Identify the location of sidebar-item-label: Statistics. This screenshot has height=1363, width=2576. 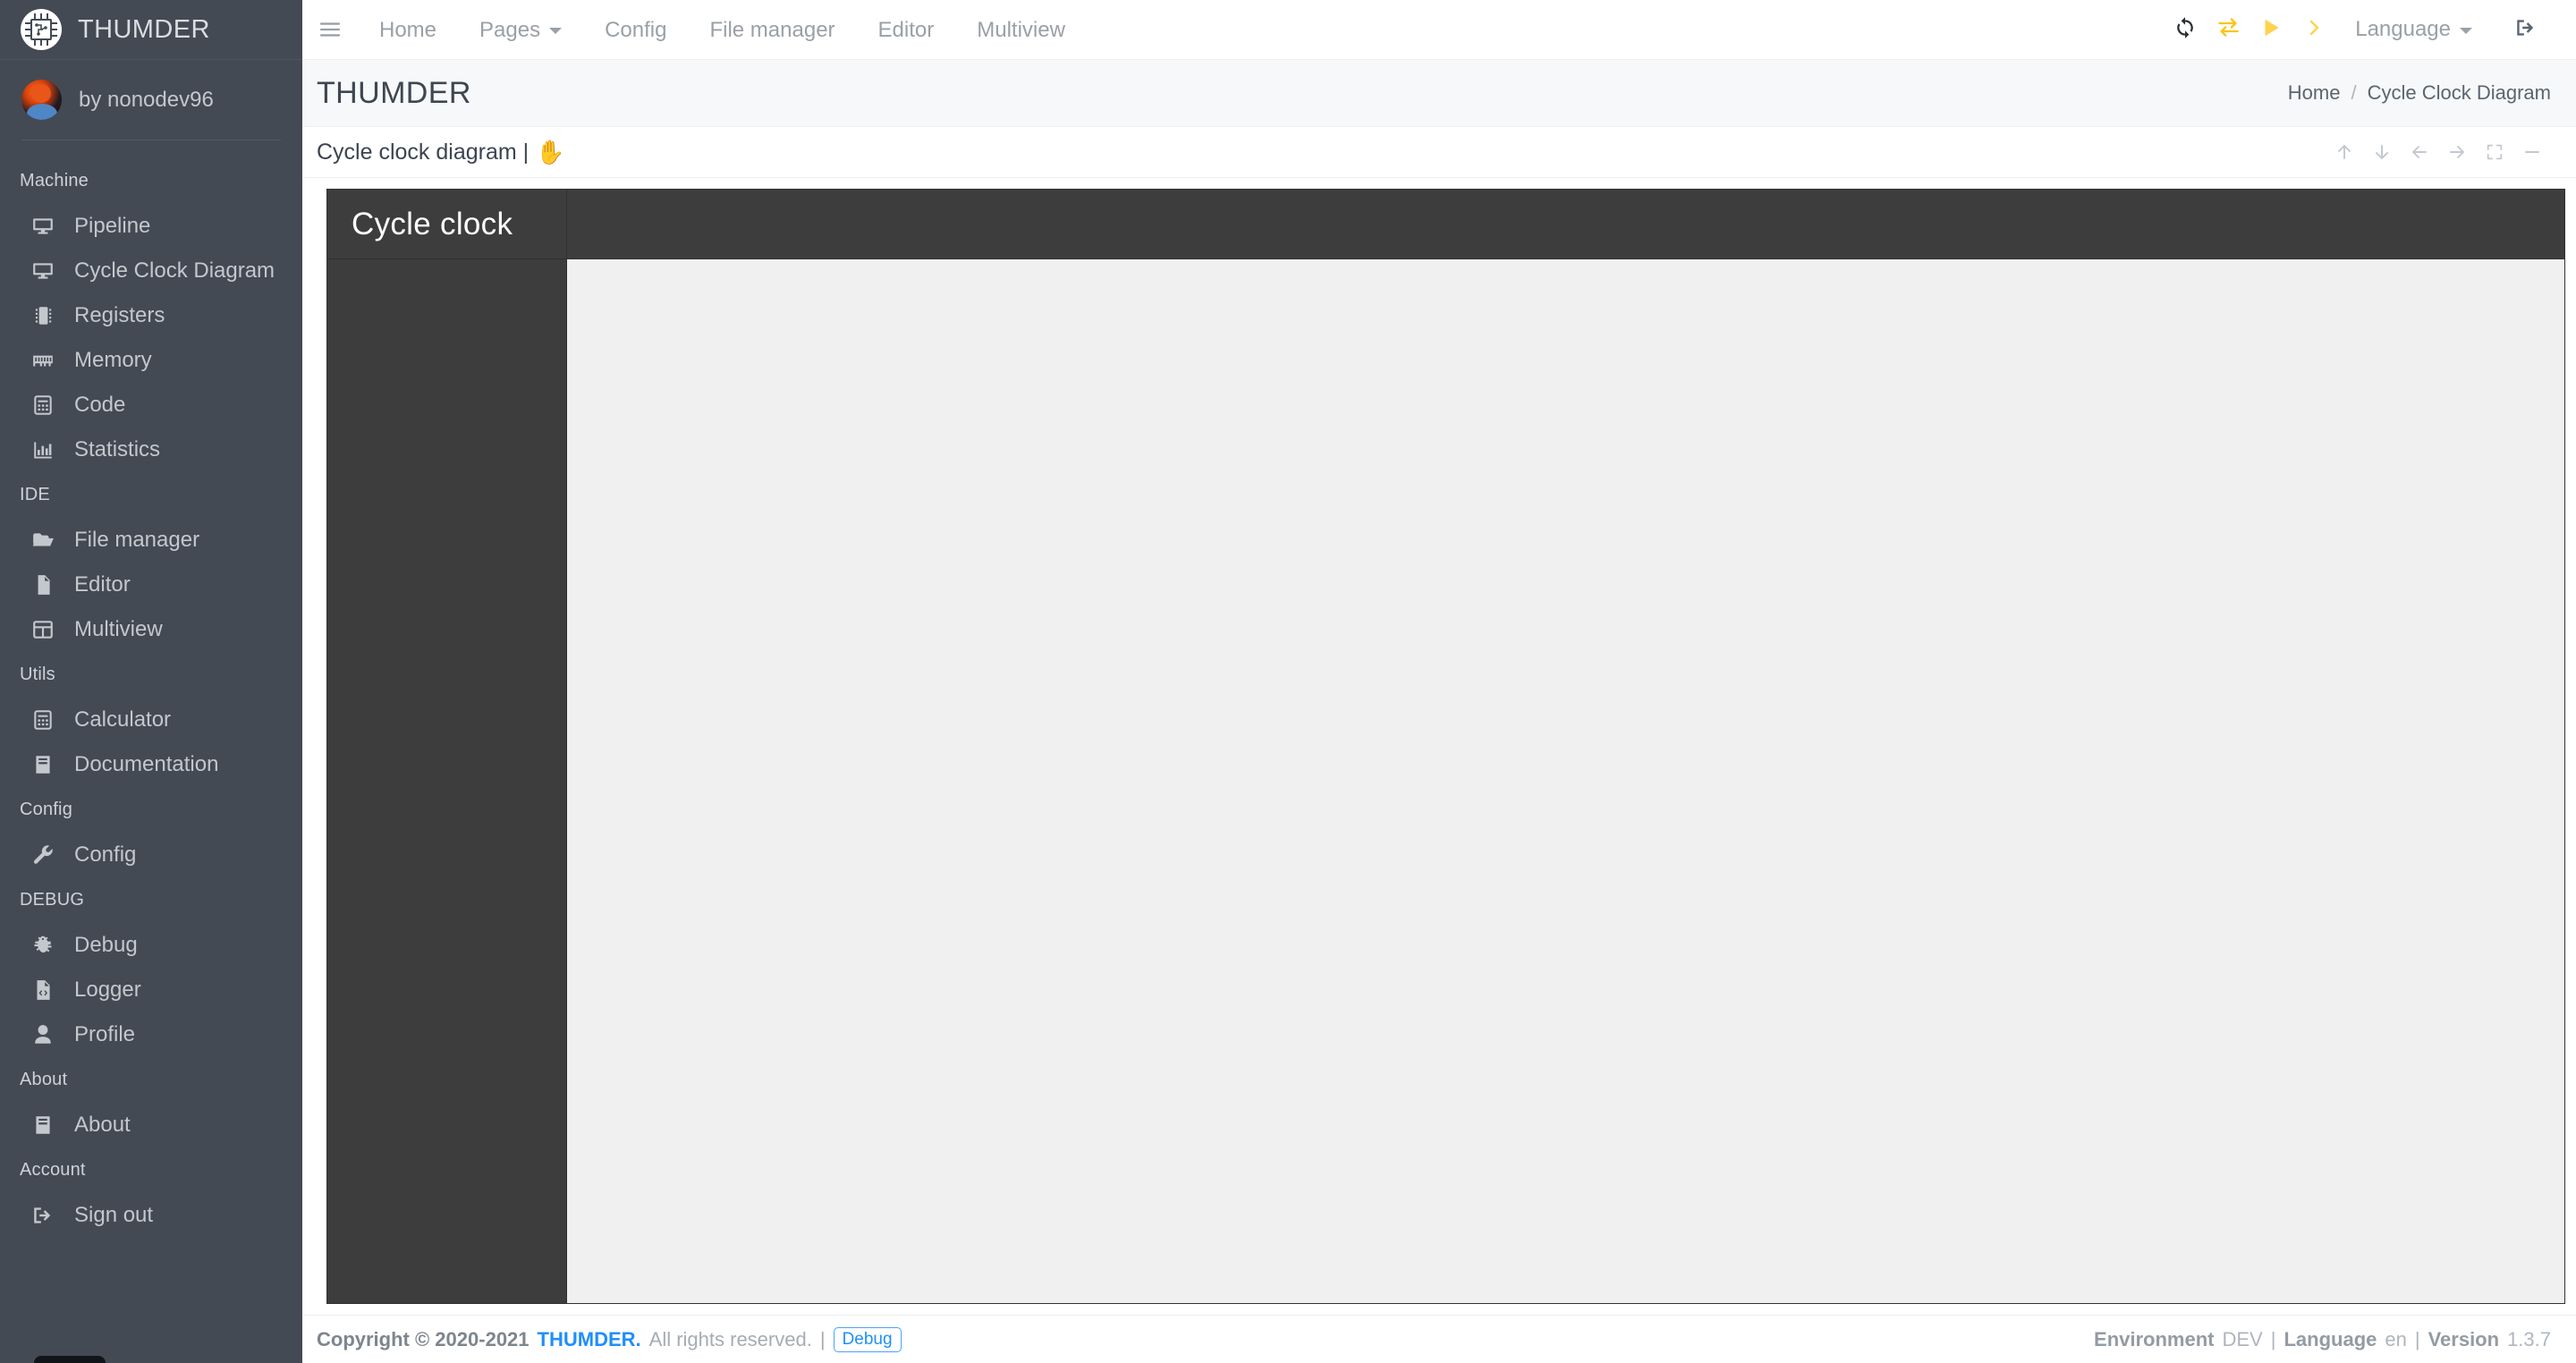
(117, 449).